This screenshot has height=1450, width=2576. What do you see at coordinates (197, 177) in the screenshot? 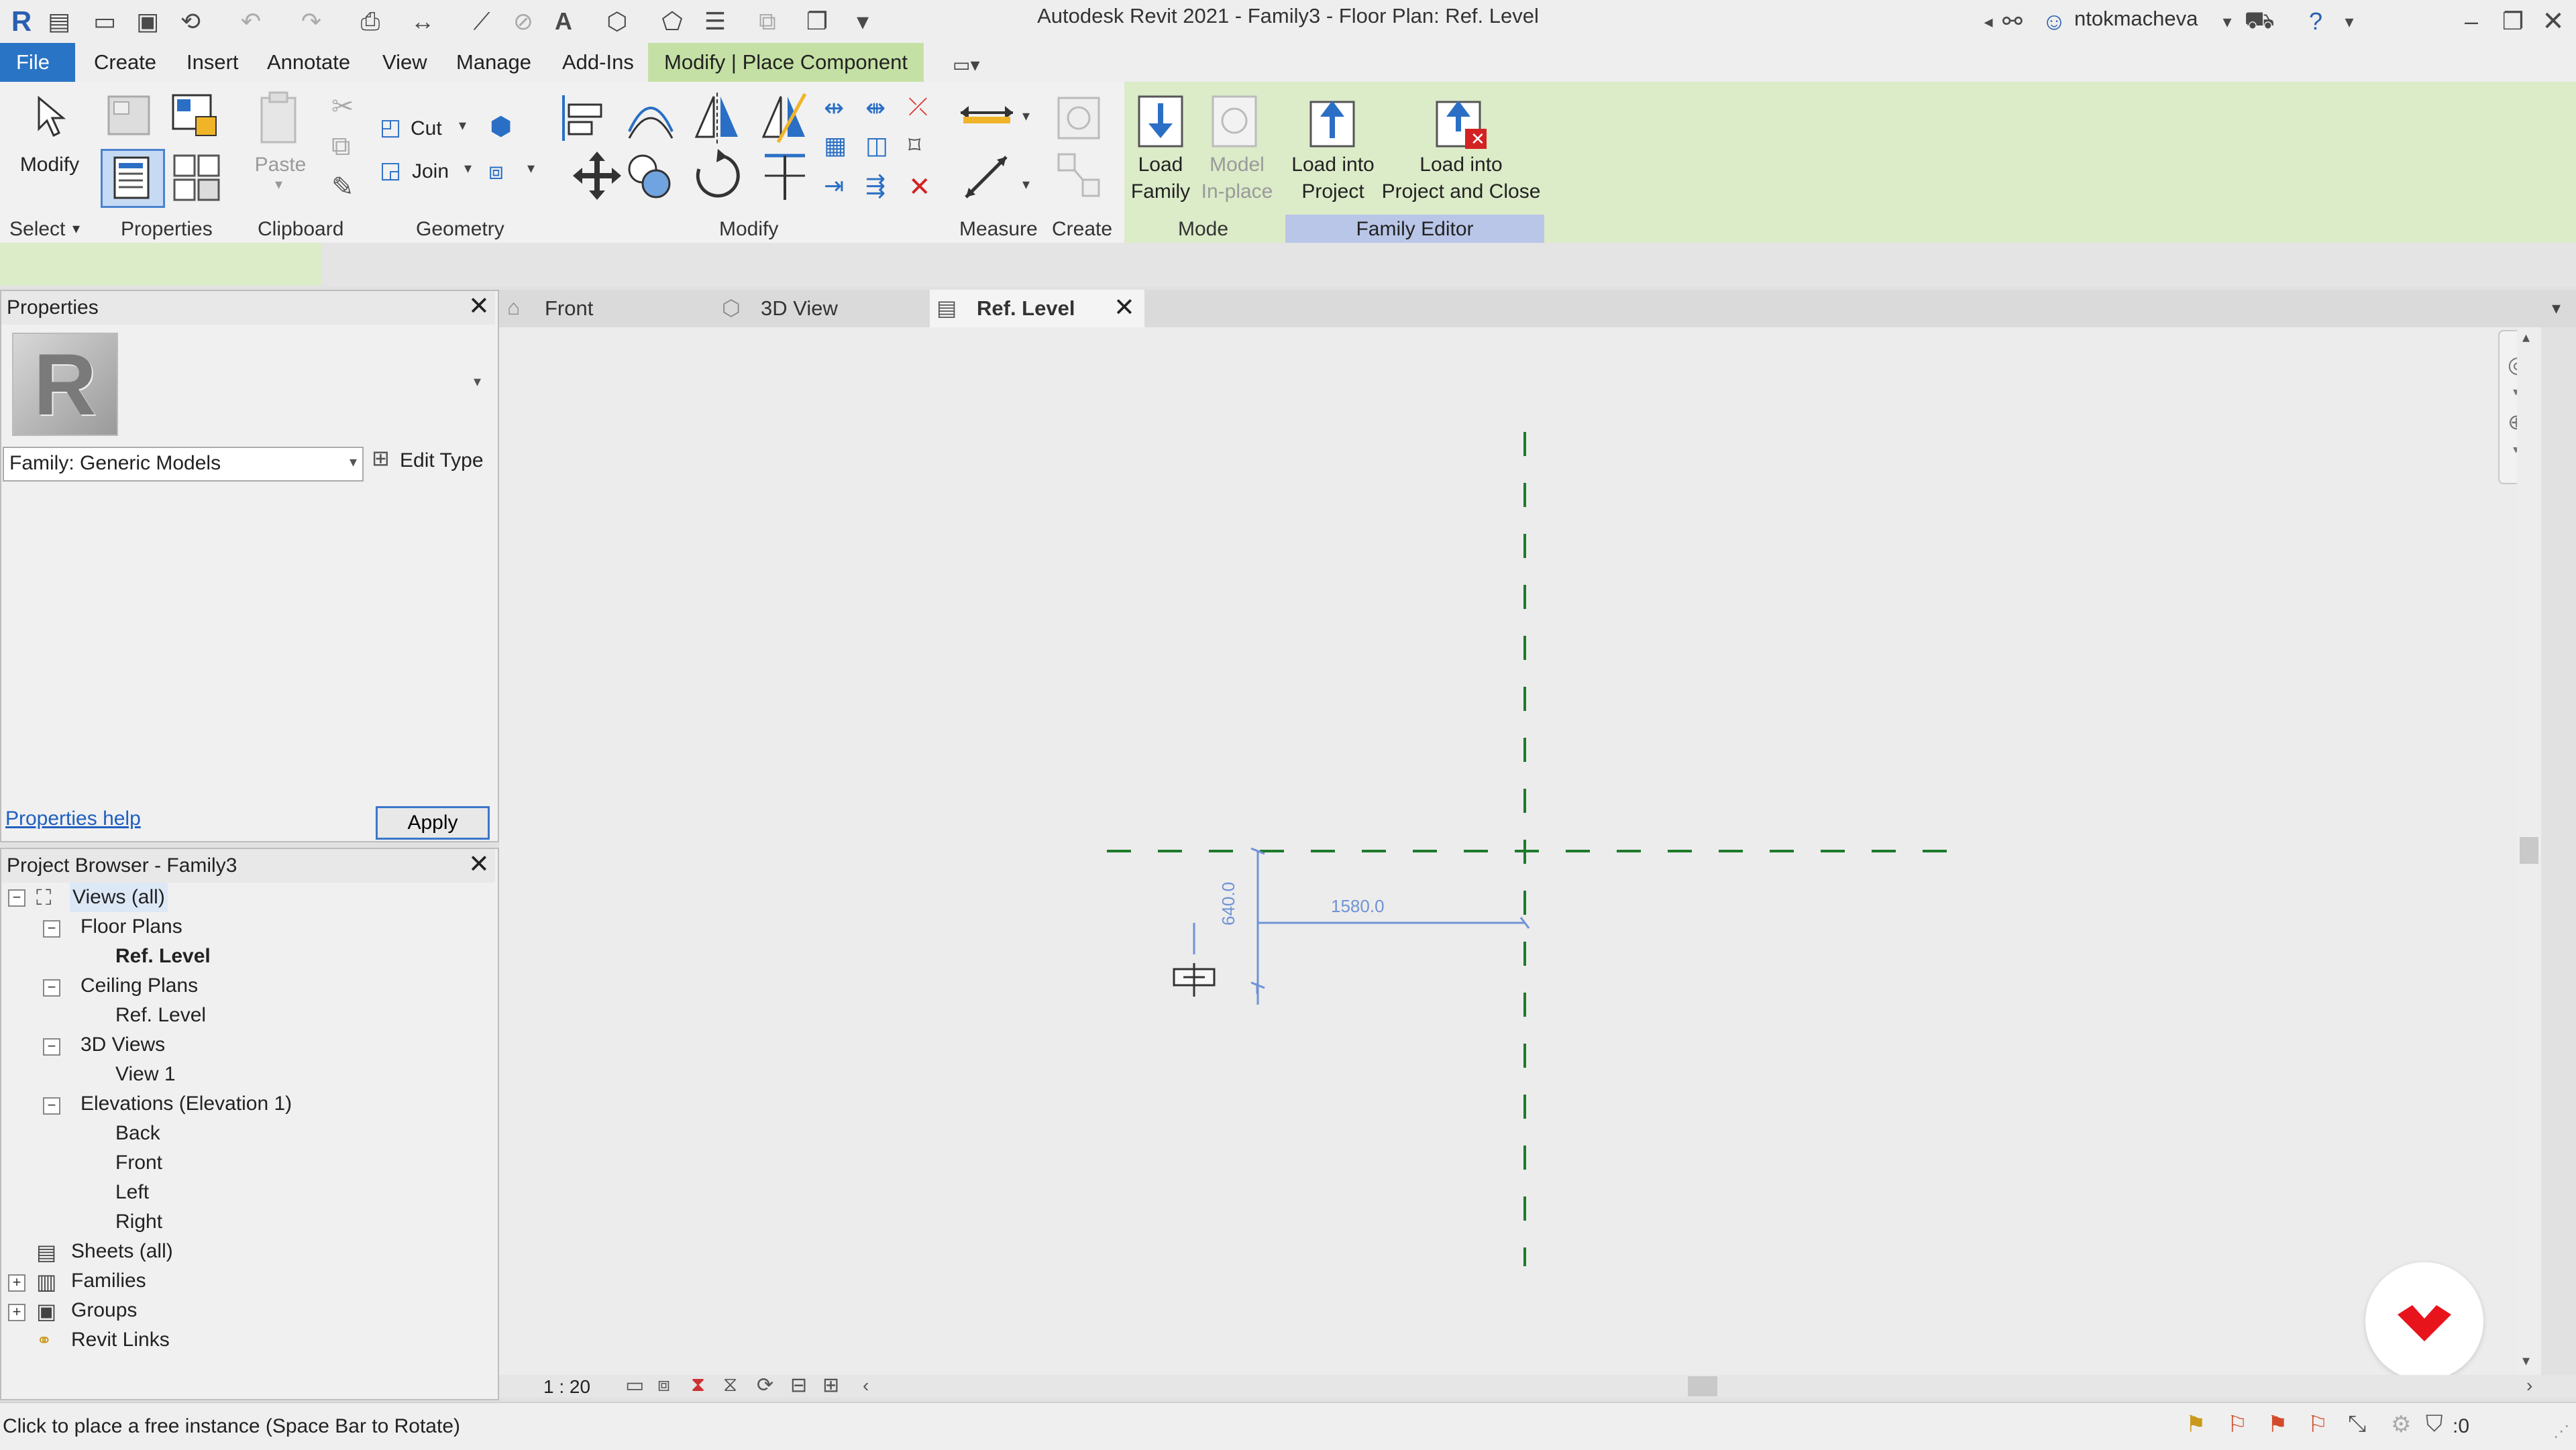
I see `type-properties-icon` at bounding box center [197, 177].